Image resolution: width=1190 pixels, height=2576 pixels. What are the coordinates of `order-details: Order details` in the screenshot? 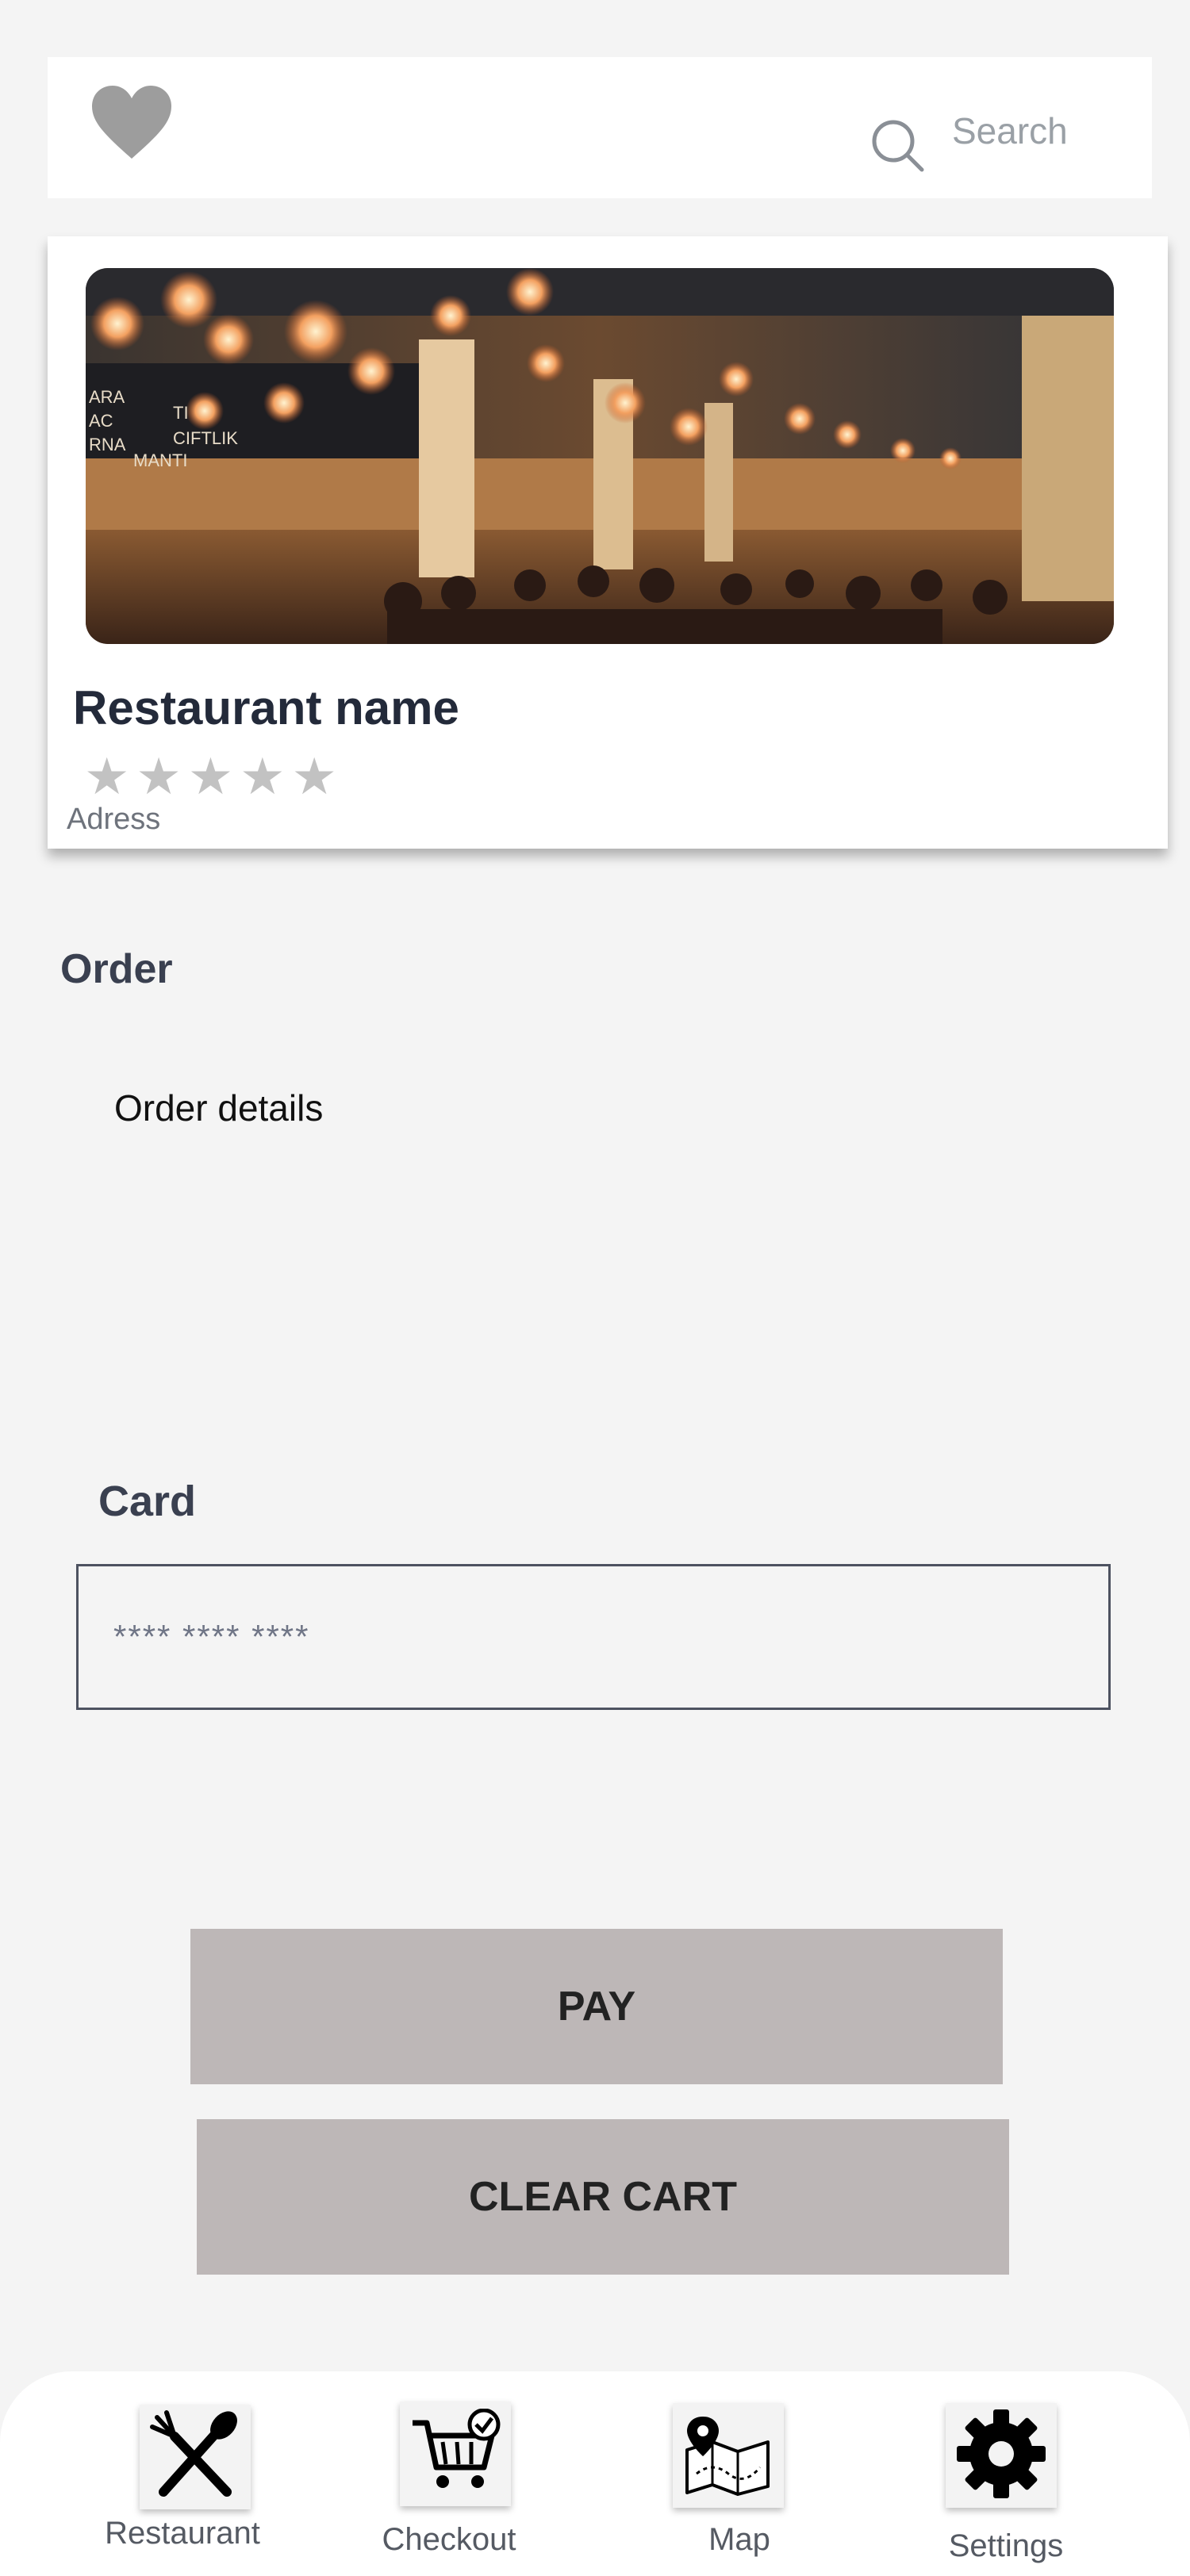 It's located at (219, 1108).